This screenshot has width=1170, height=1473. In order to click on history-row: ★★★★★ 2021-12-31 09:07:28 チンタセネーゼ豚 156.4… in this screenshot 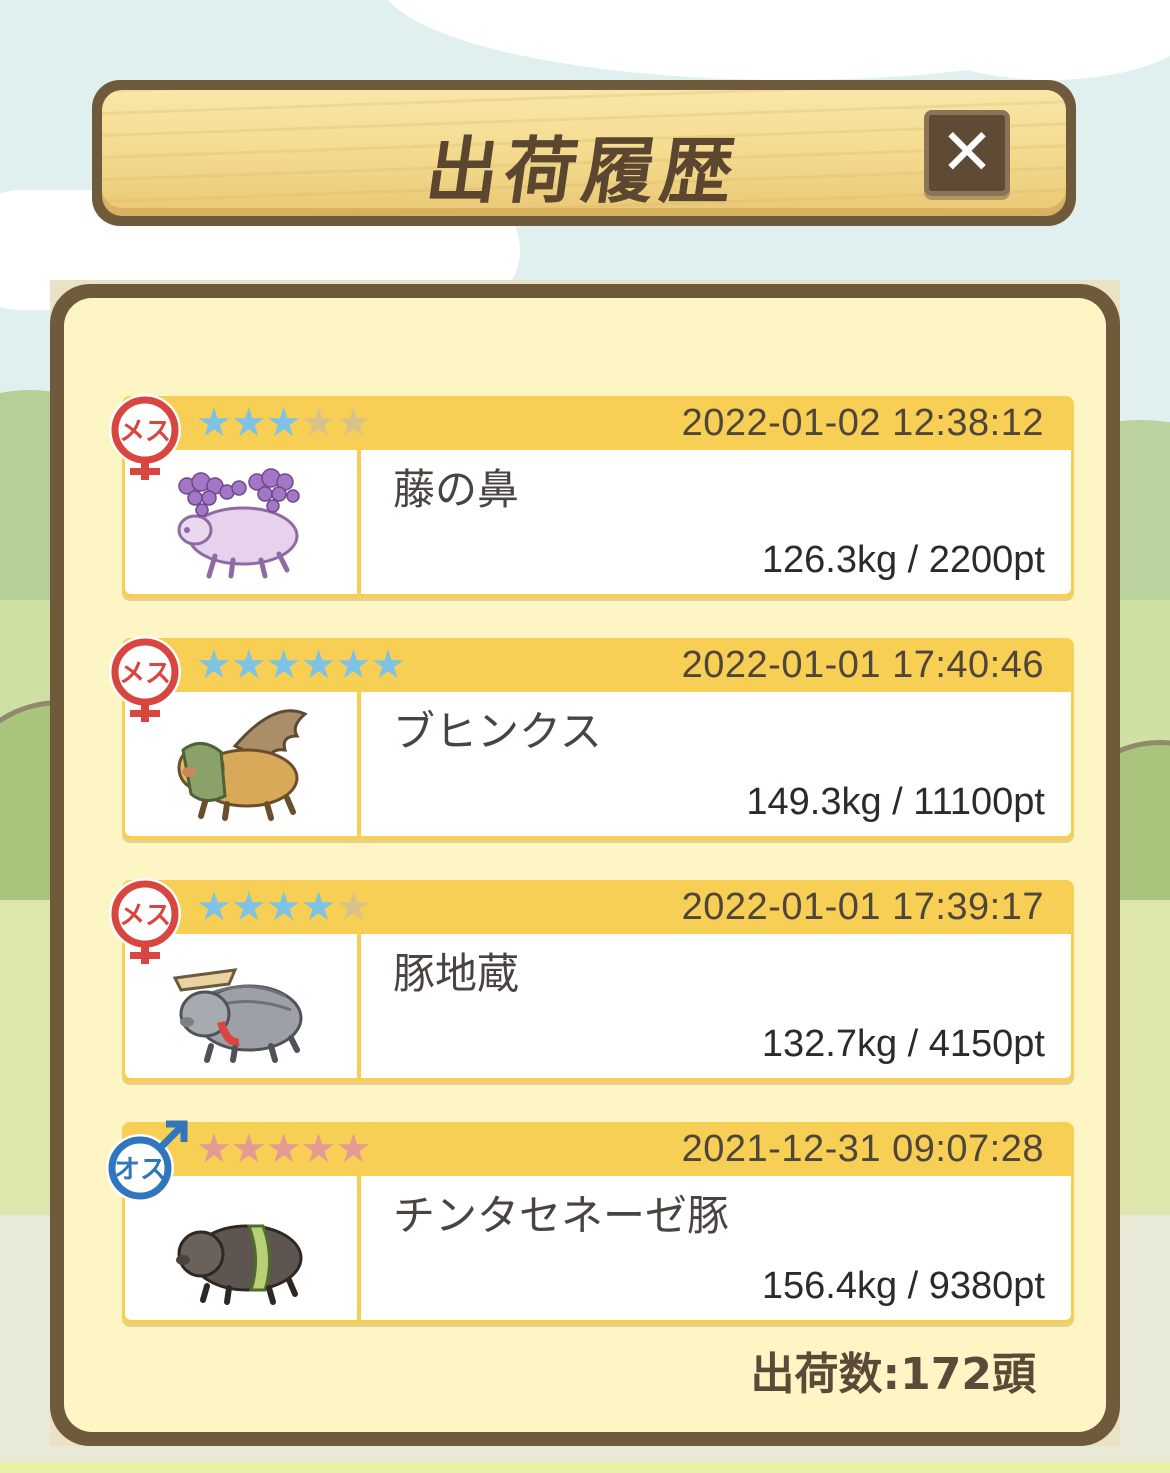, I will do `click(590, 1222)`.